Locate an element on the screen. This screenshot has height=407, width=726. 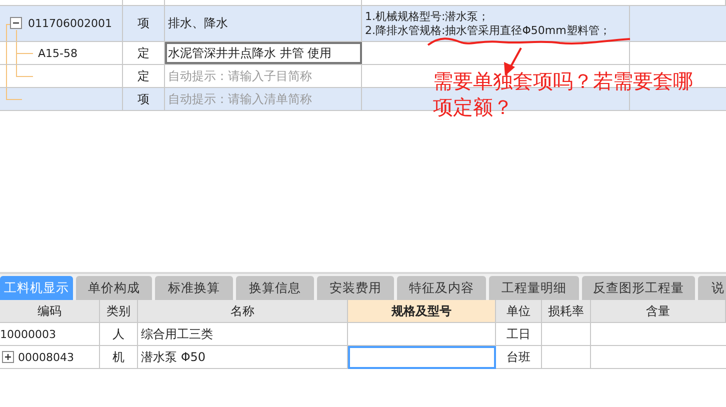
column-header: 损耗率 is located at coordinates (566, 311).